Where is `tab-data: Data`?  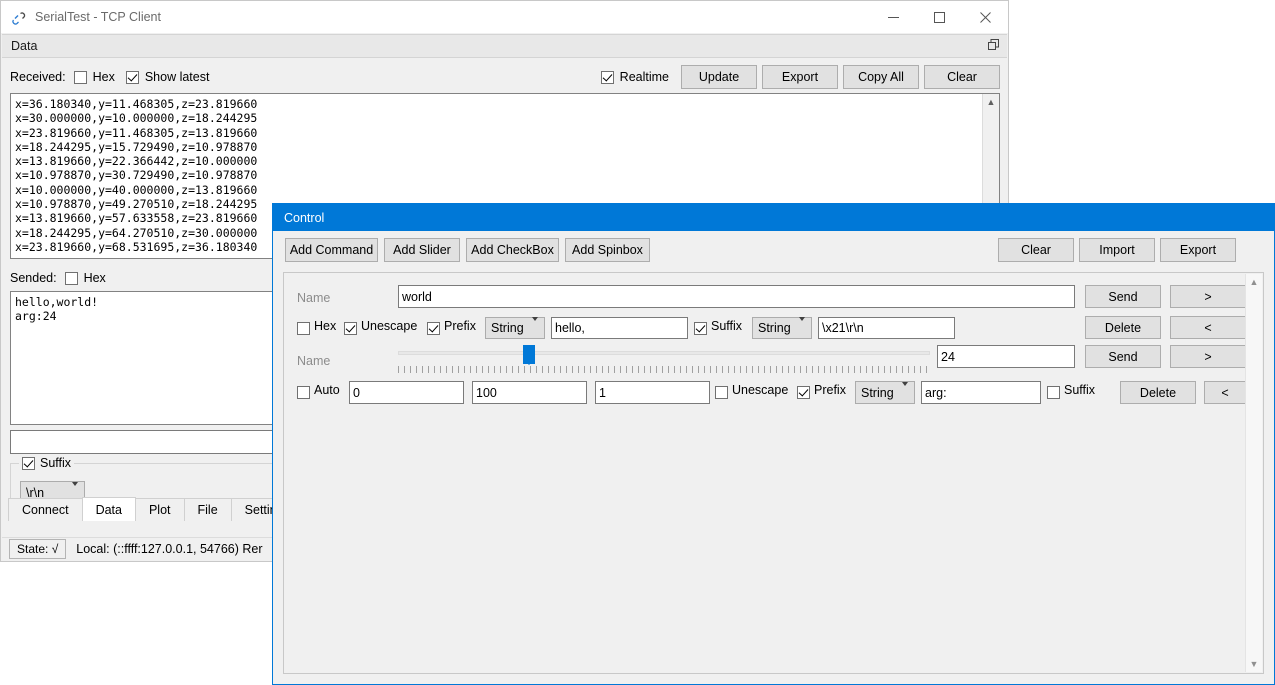 tab-data: Data is located at coordinates (108, 509).